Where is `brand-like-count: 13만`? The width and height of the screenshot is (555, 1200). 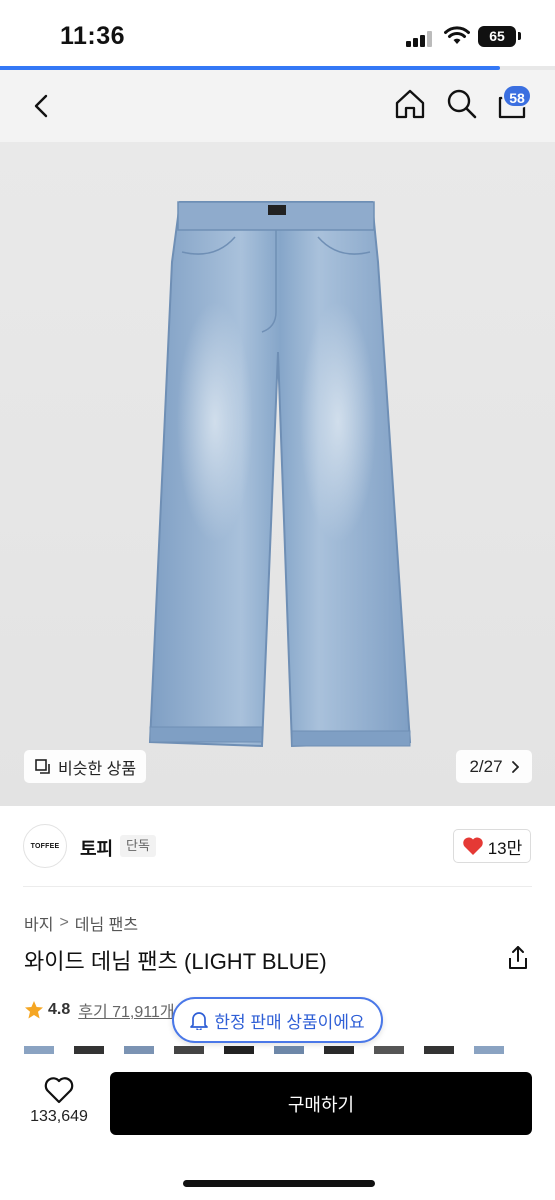
brand-like-count: 13만 is located at coordinates (505, 848).